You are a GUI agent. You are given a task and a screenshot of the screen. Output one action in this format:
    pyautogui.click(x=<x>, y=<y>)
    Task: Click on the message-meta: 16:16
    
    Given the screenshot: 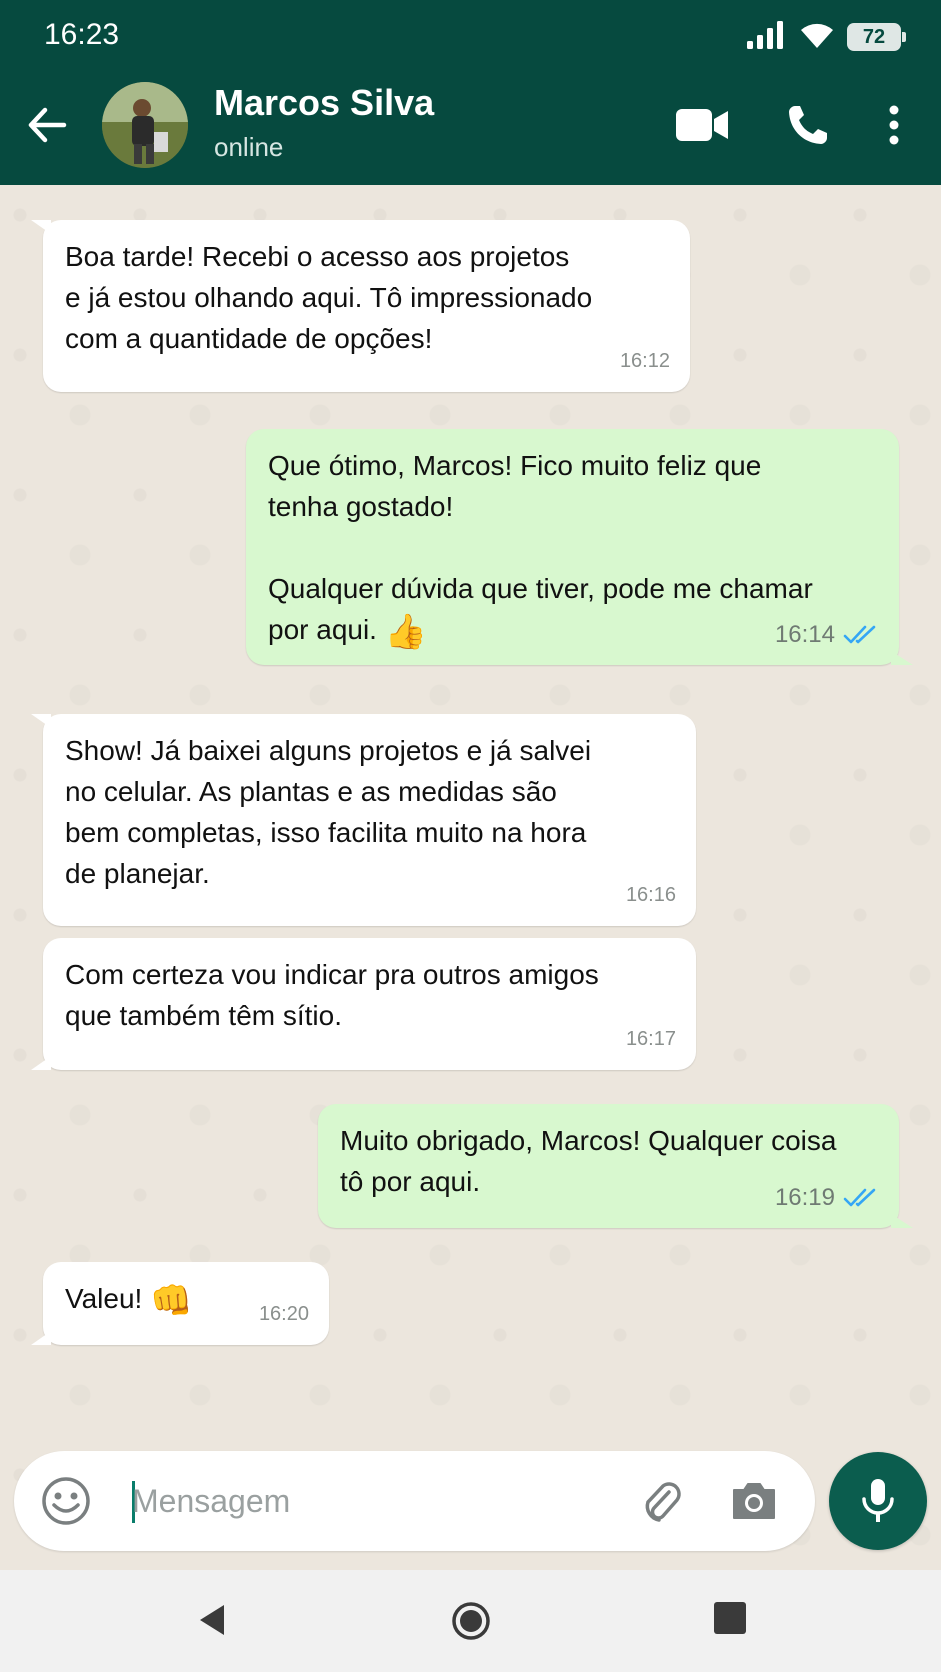 What is the action you would take?
    pyautogui.click(x=651, y=895)
    